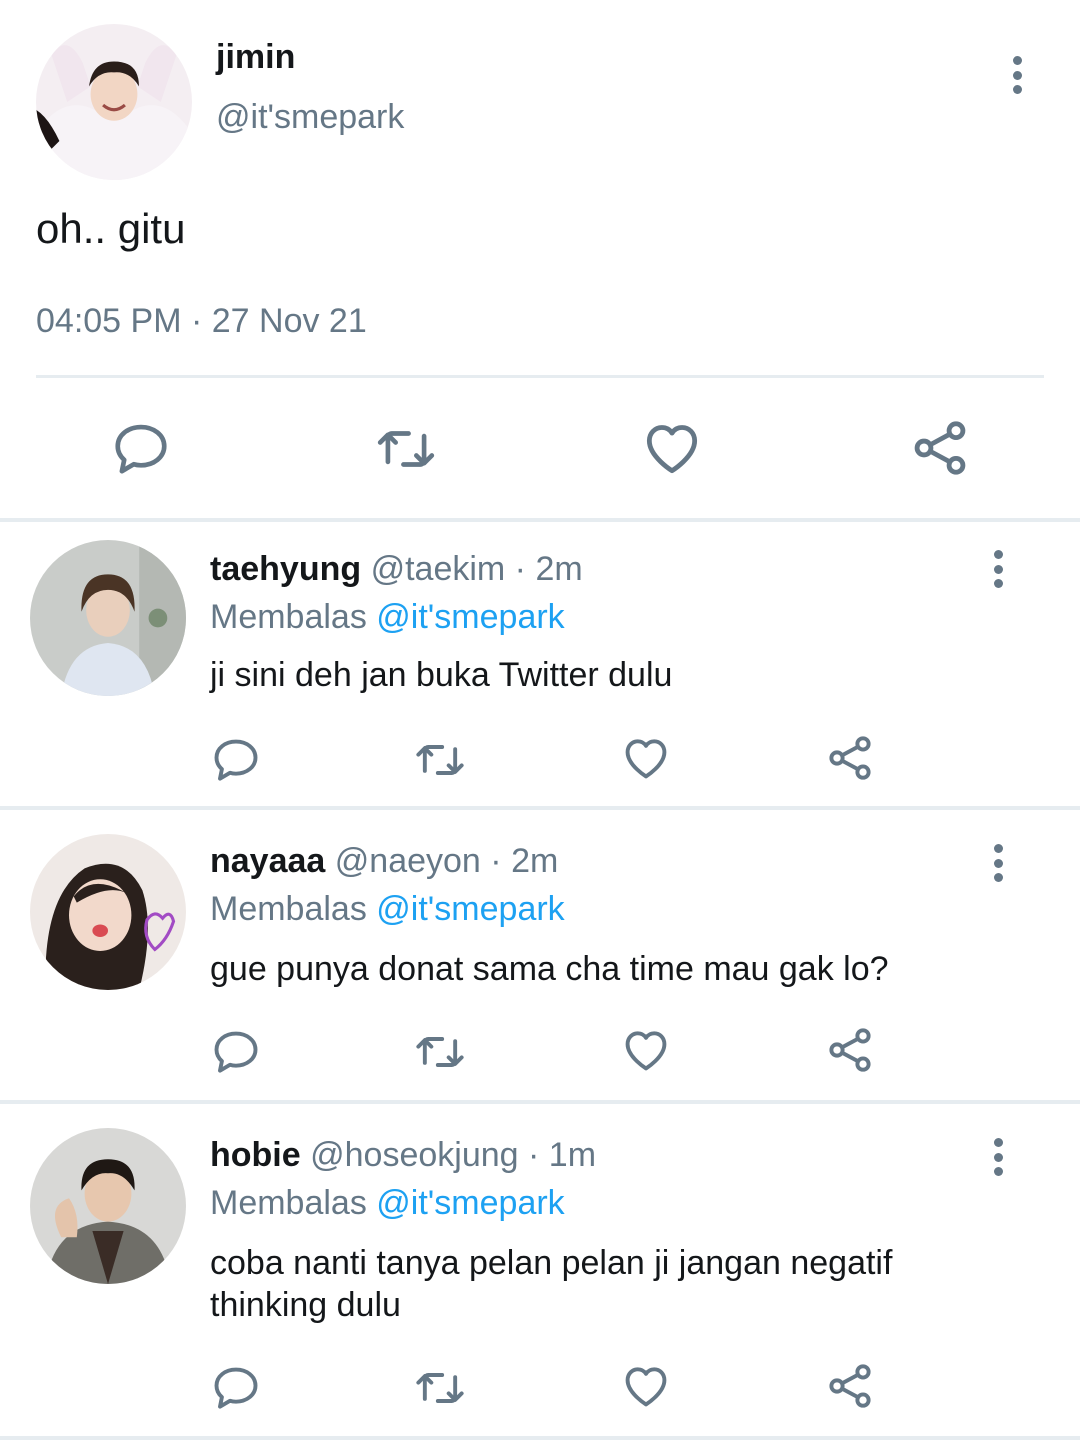 The width and height of the screenshot is (1080, 1440). Describe the element at coordinates (441, 675) in the screenshot. I see `tweet-text: ji sini deh jan buka Twitter dulu` at that location.